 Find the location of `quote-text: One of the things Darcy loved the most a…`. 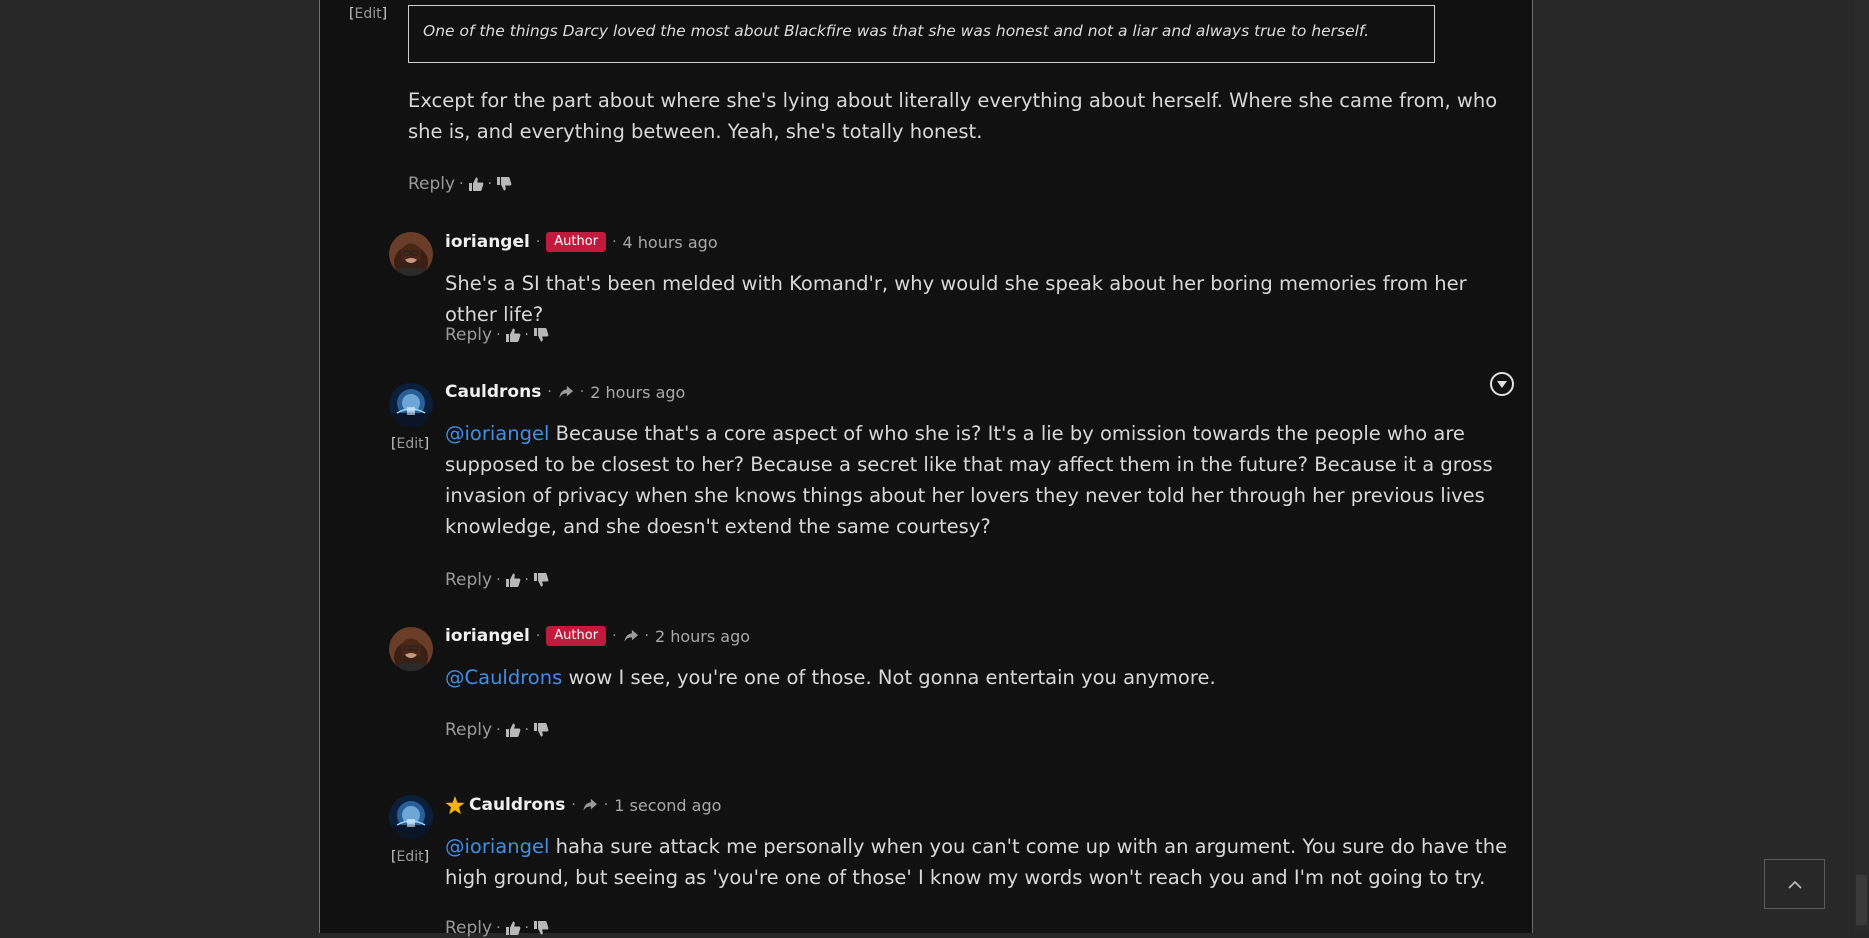

quote-text: One of the things Darcy loved the most a… is located at coordinates (896, 31).